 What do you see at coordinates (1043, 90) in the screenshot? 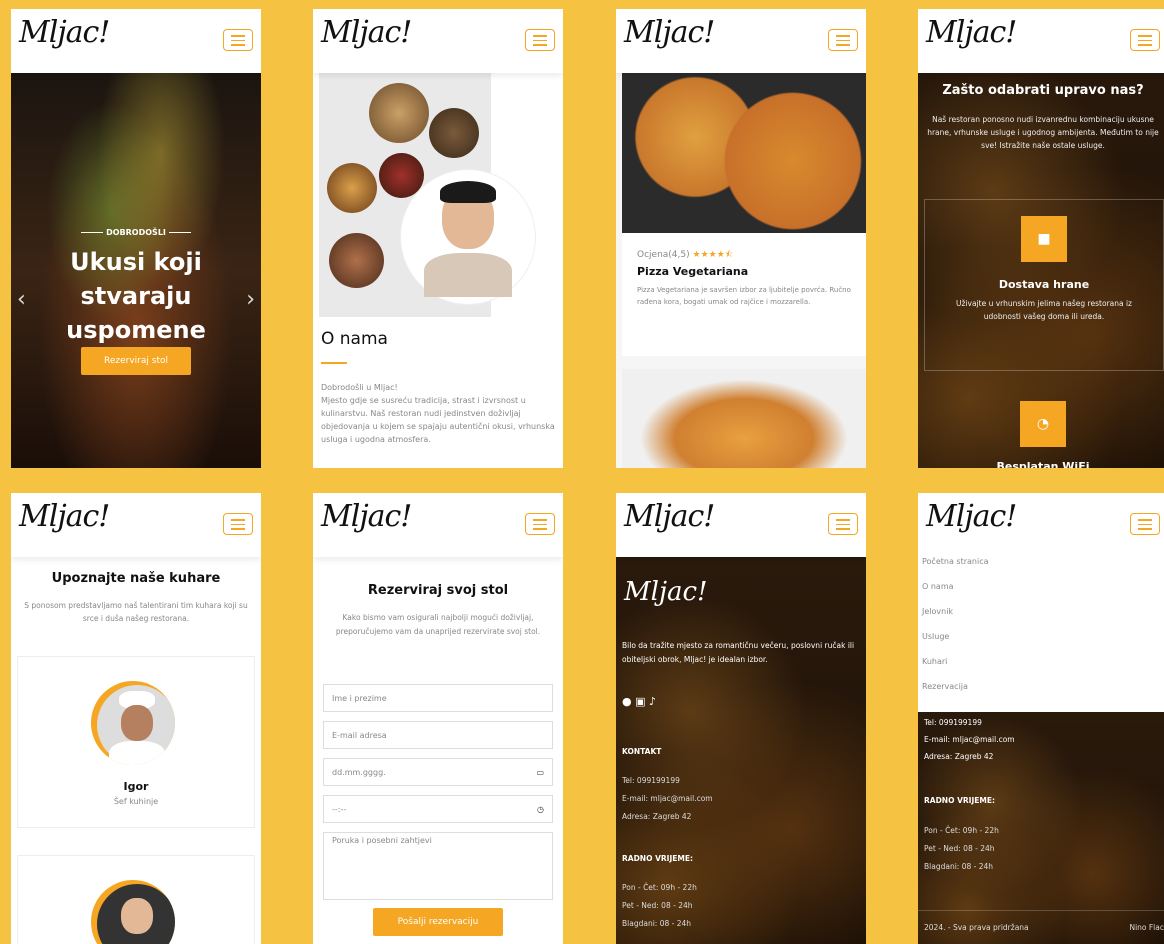
I see `why-title: Zašto odabrati upravo nas?` at bounding box center [1043, 90].